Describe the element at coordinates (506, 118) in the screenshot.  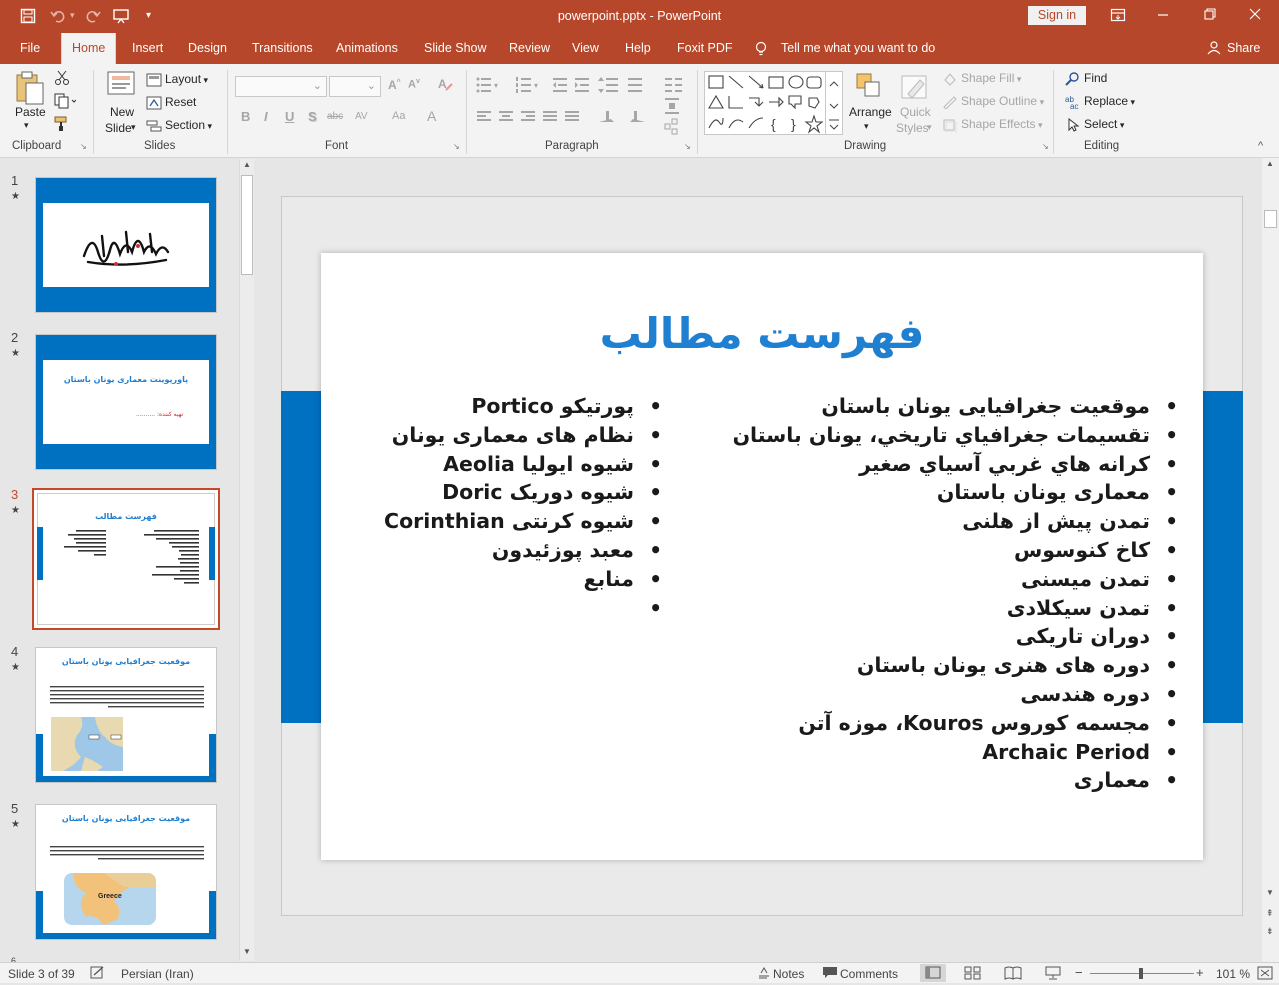
I see `align-center-icon` at that location.